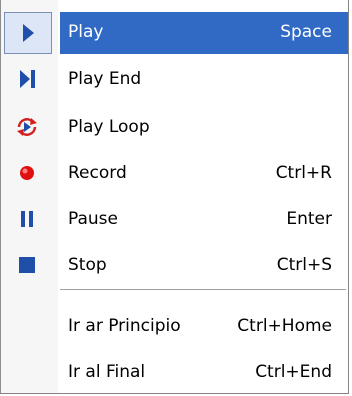  I want to click on menu-item-shortcut: Ctrl+Home, so click(284, 326).